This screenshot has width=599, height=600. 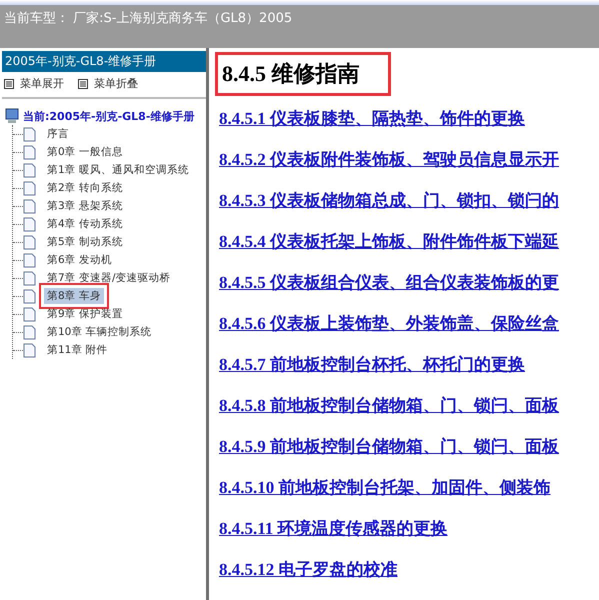 I want to click on menu-link: 菜单折叠, so click(x=108, y=83).